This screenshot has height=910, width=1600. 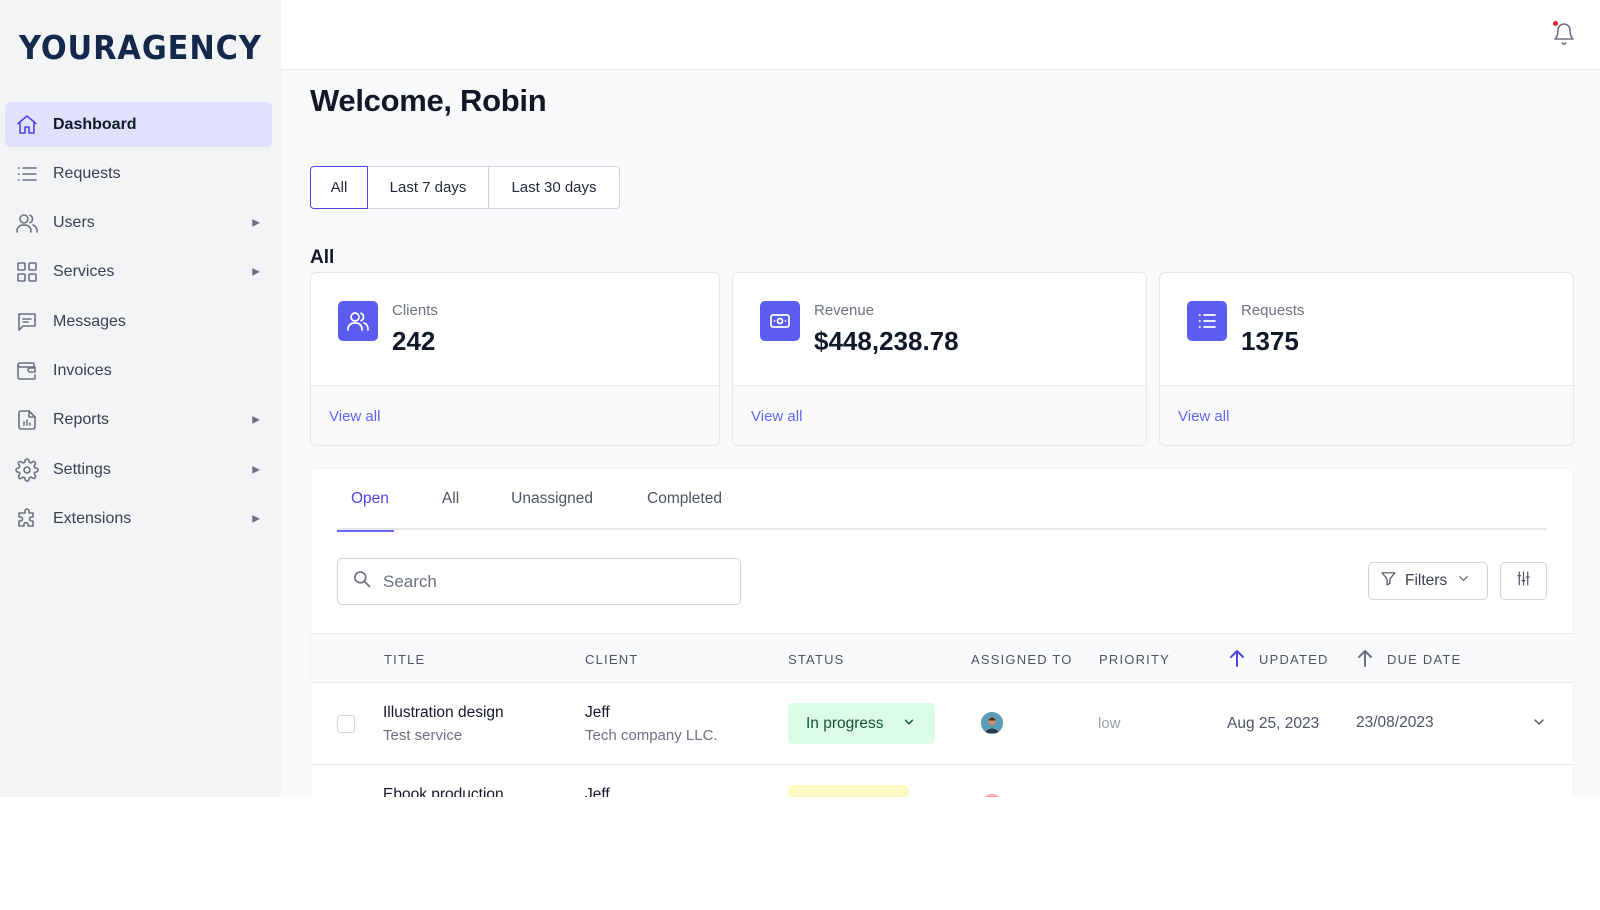 I want to click on sidebar-item-messages: Messages, so click(x=138, y=321).